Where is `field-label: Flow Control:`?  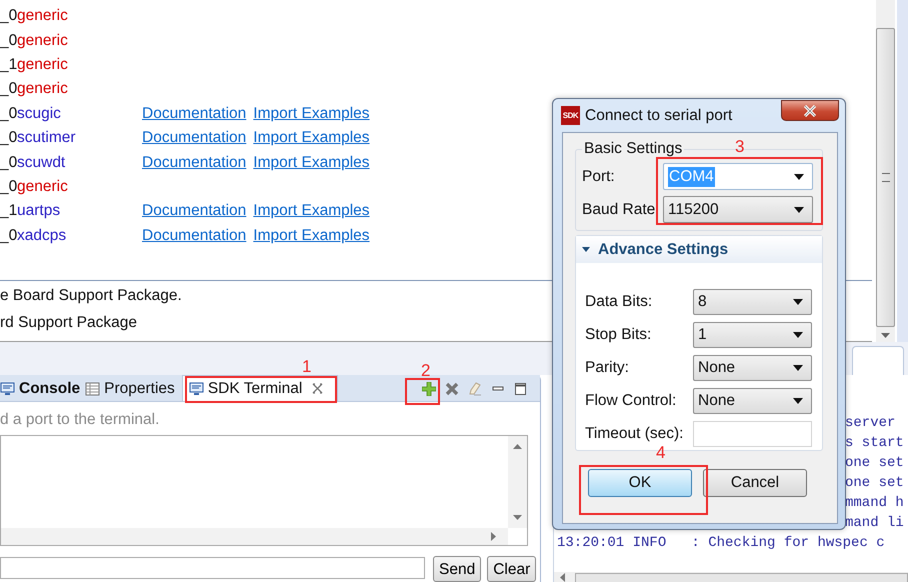
field-label: Flow Control: is located at coordinates (631, 401).